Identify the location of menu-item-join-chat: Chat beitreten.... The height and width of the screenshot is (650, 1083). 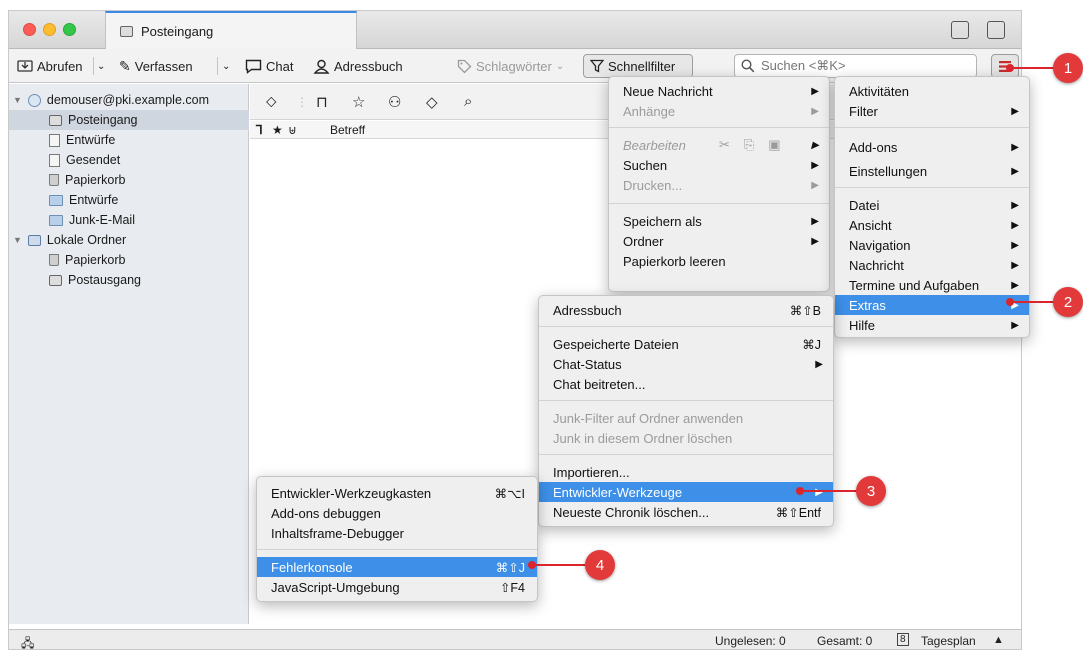
(686, 384).